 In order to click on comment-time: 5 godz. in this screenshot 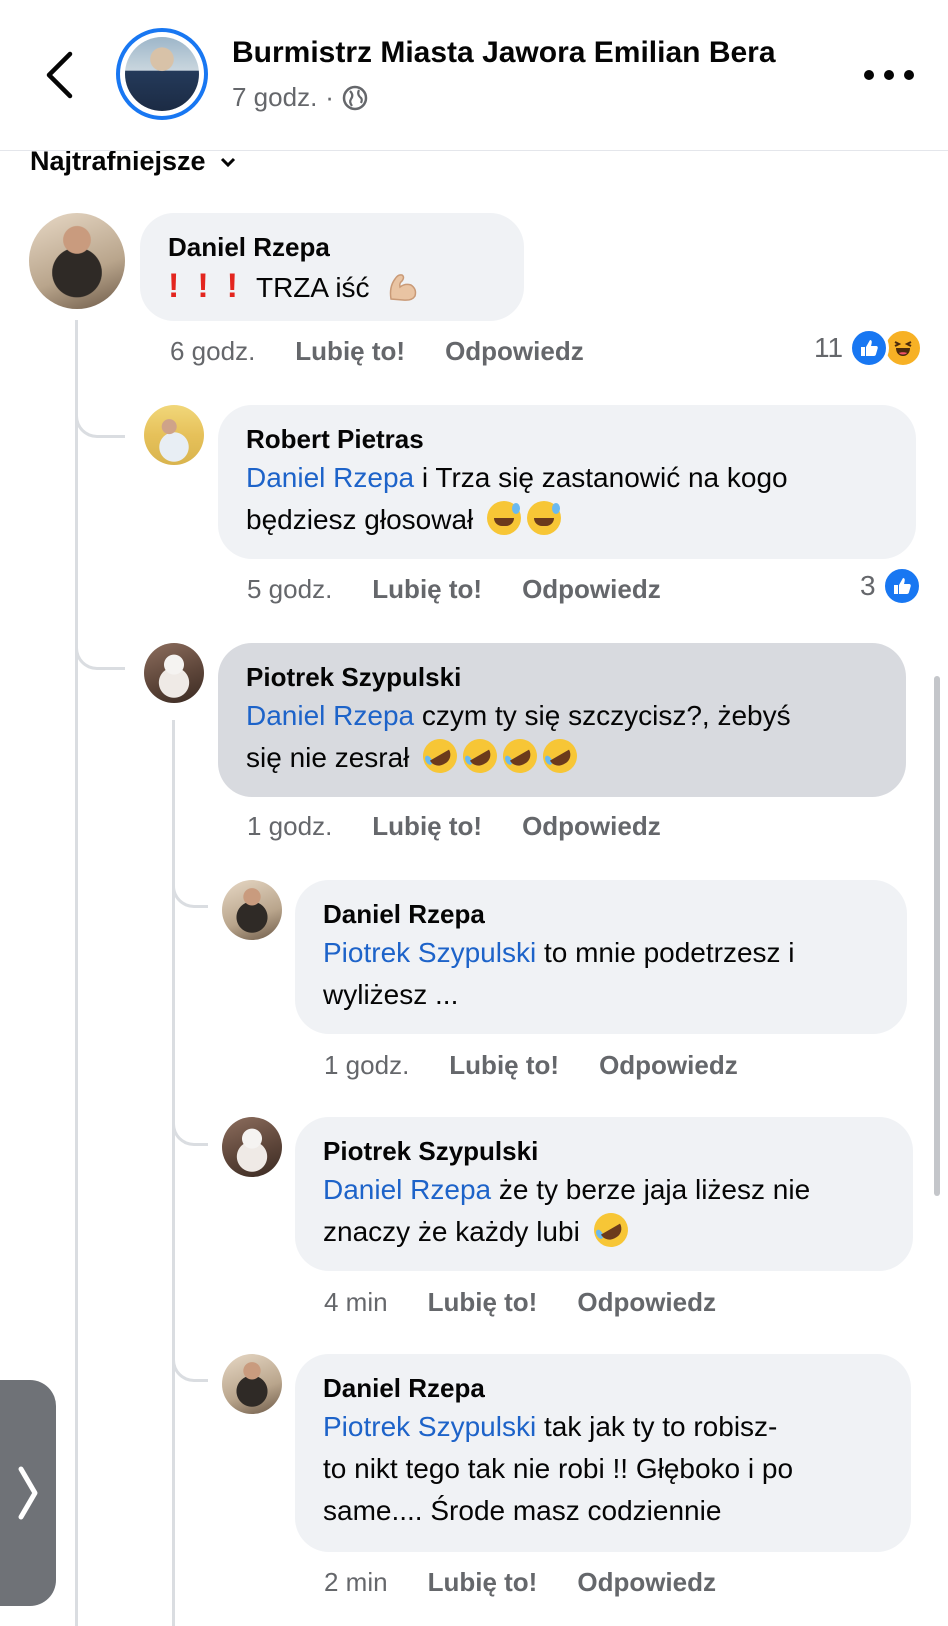, I will do `click(289, 589)`.